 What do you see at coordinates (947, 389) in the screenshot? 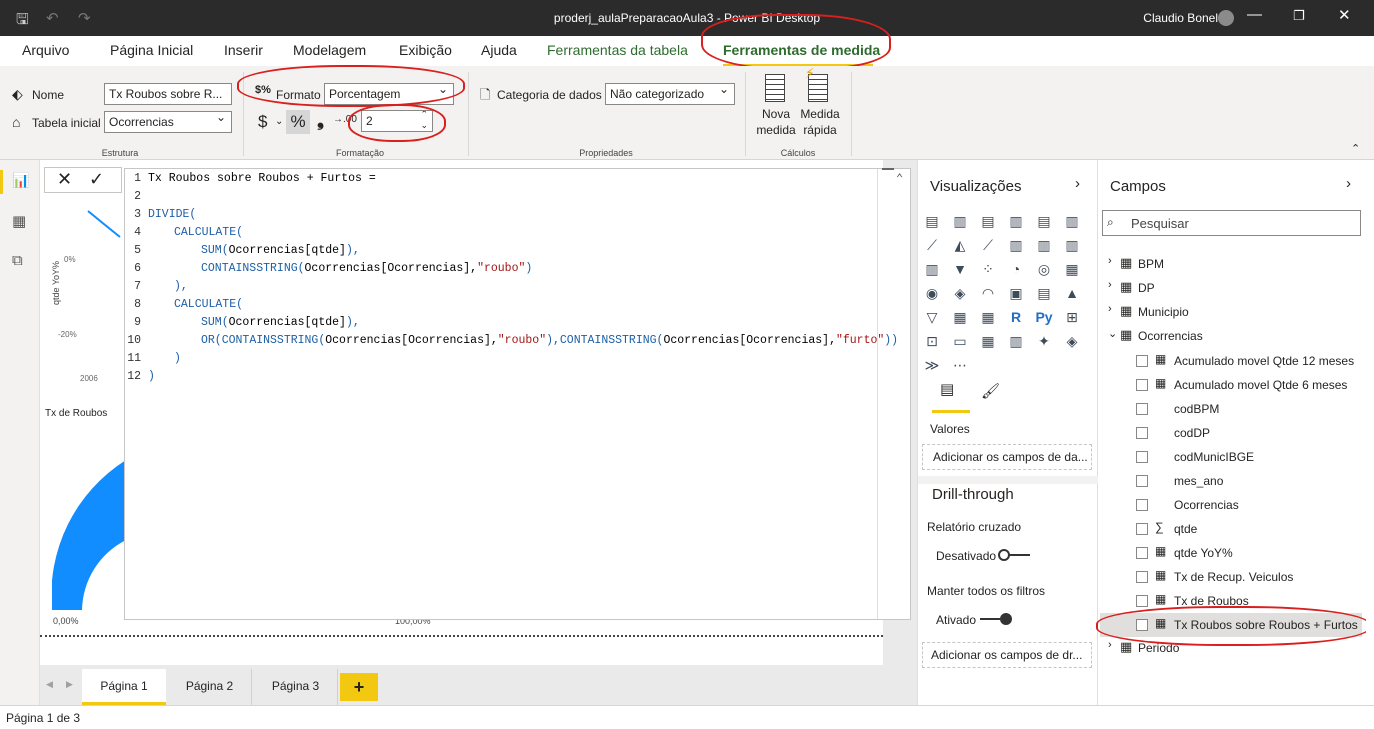
I see `fields-well-icon: ▤` at bounding box center [947, 389].